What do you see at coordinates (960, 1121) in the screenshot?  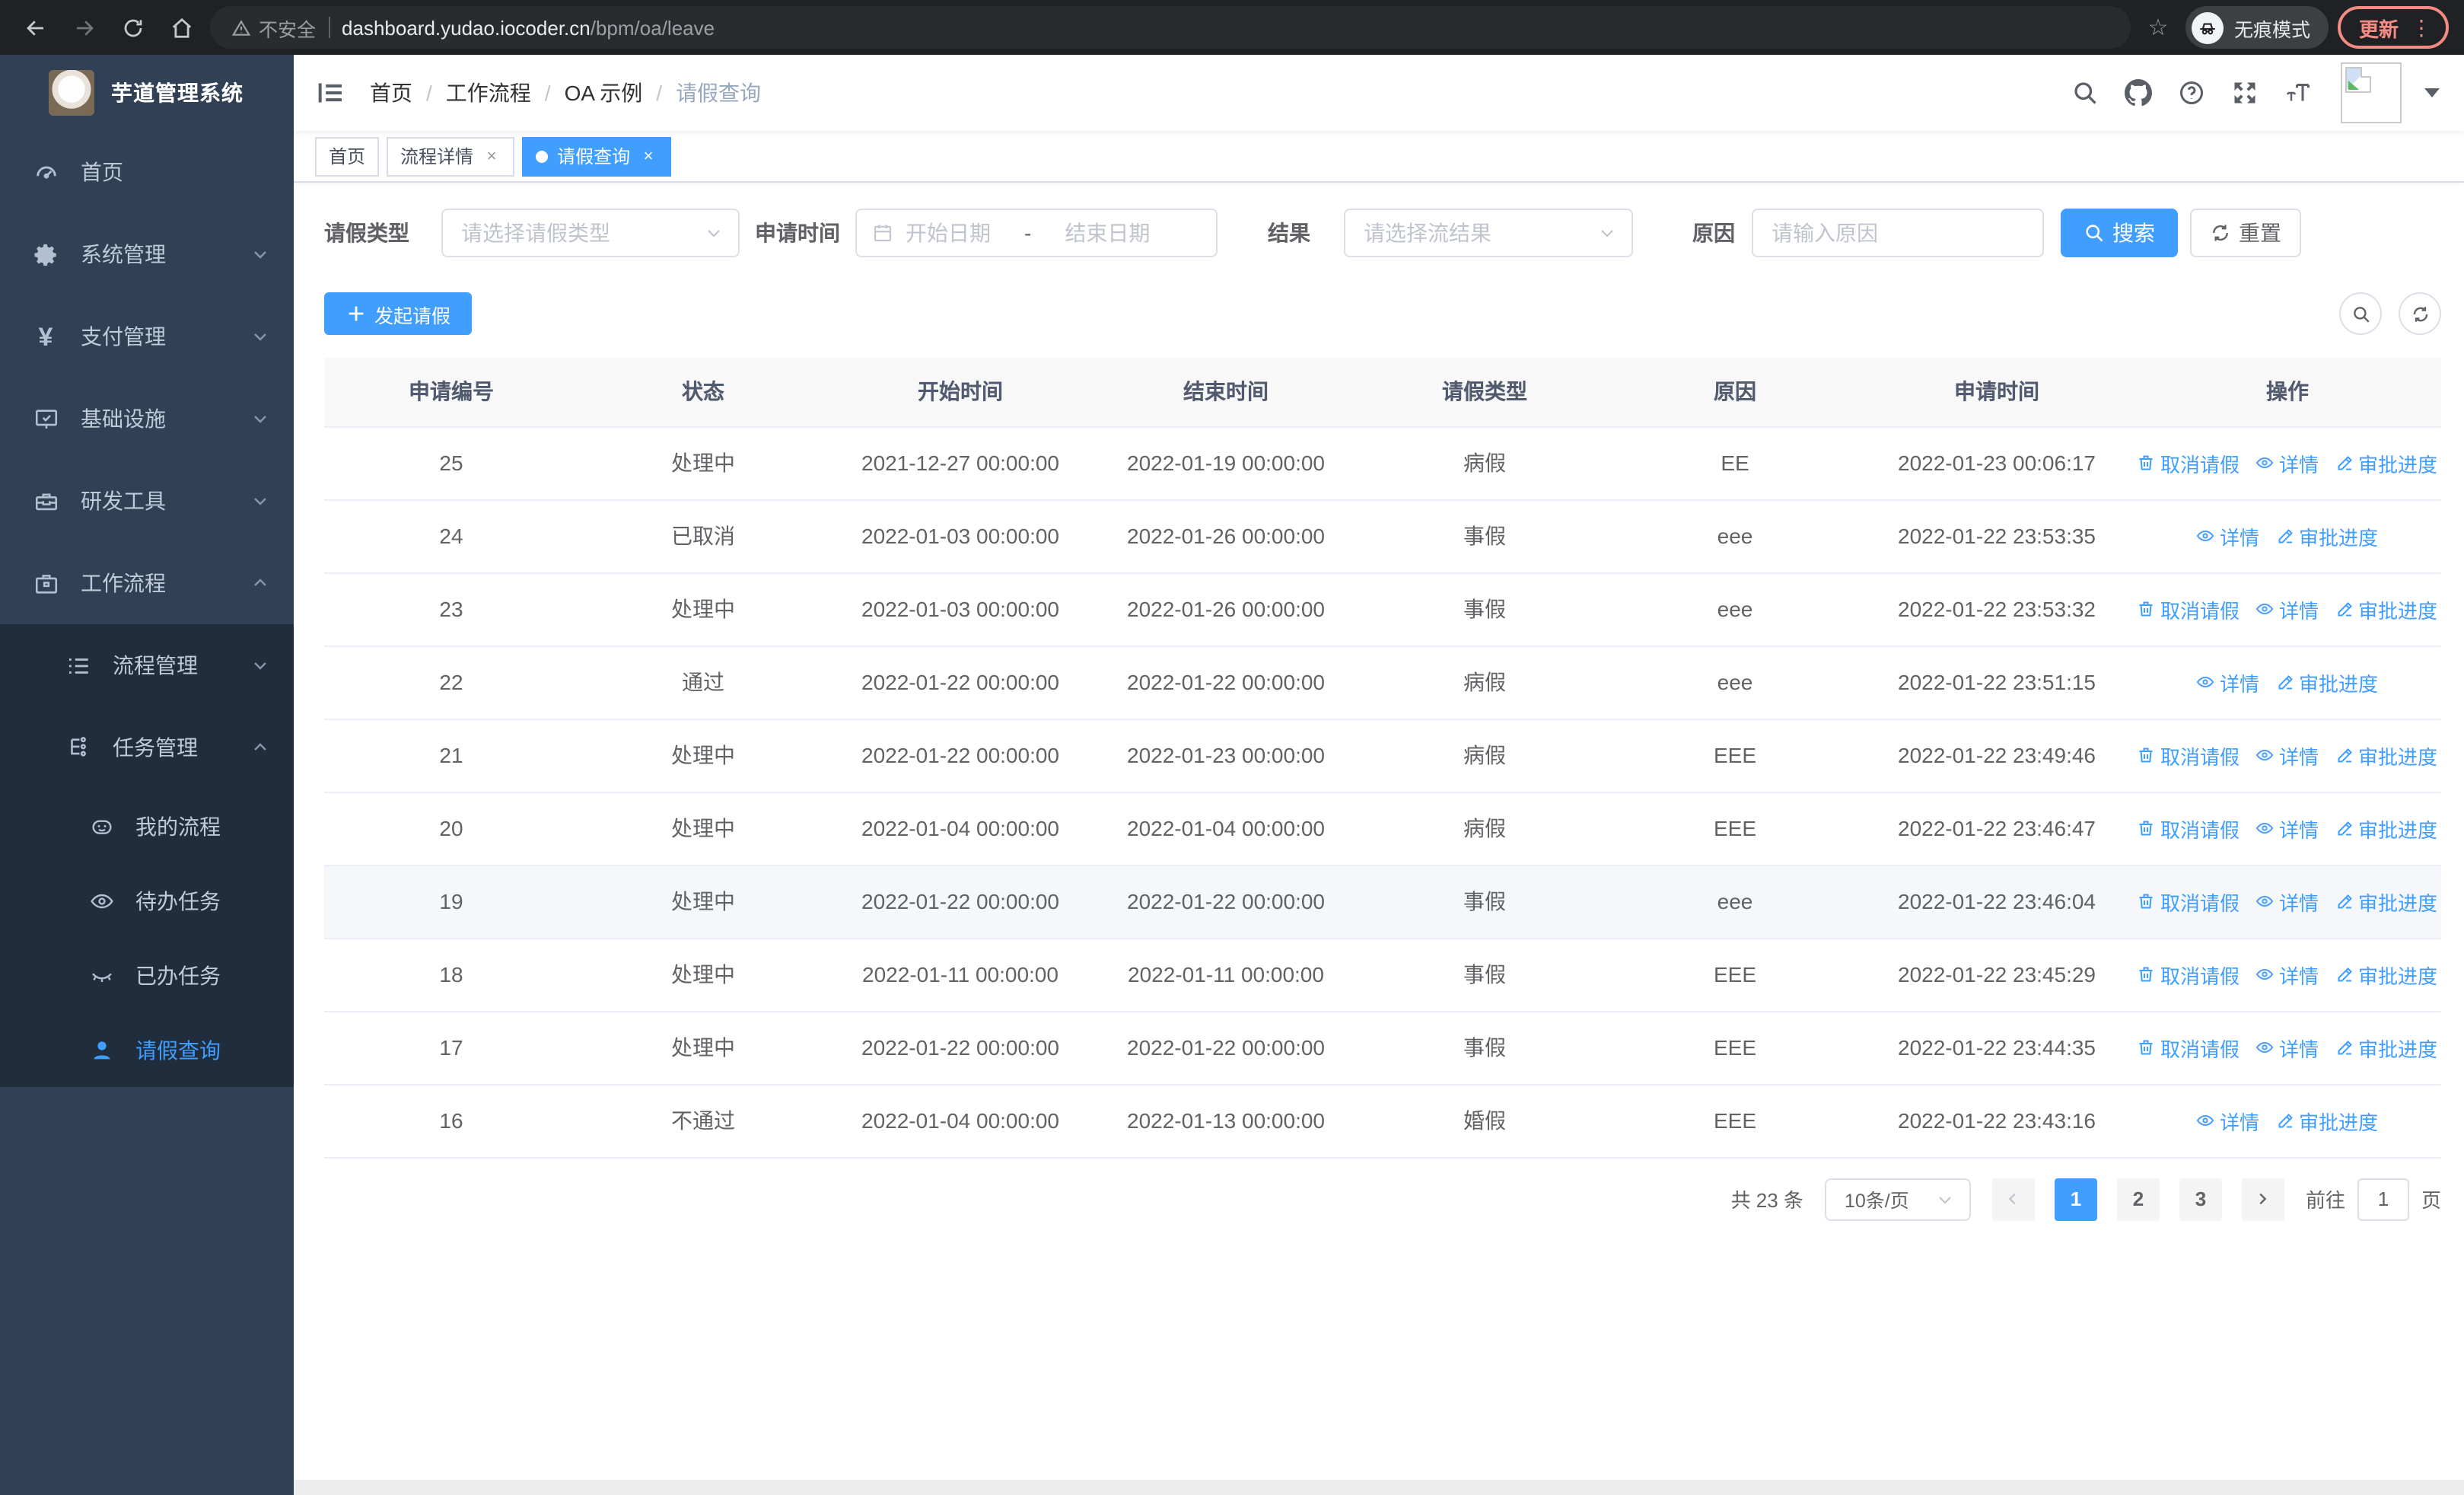 I see `cell-start: 2022-01-04 00:00:00` at bounding box center [960, 1121].